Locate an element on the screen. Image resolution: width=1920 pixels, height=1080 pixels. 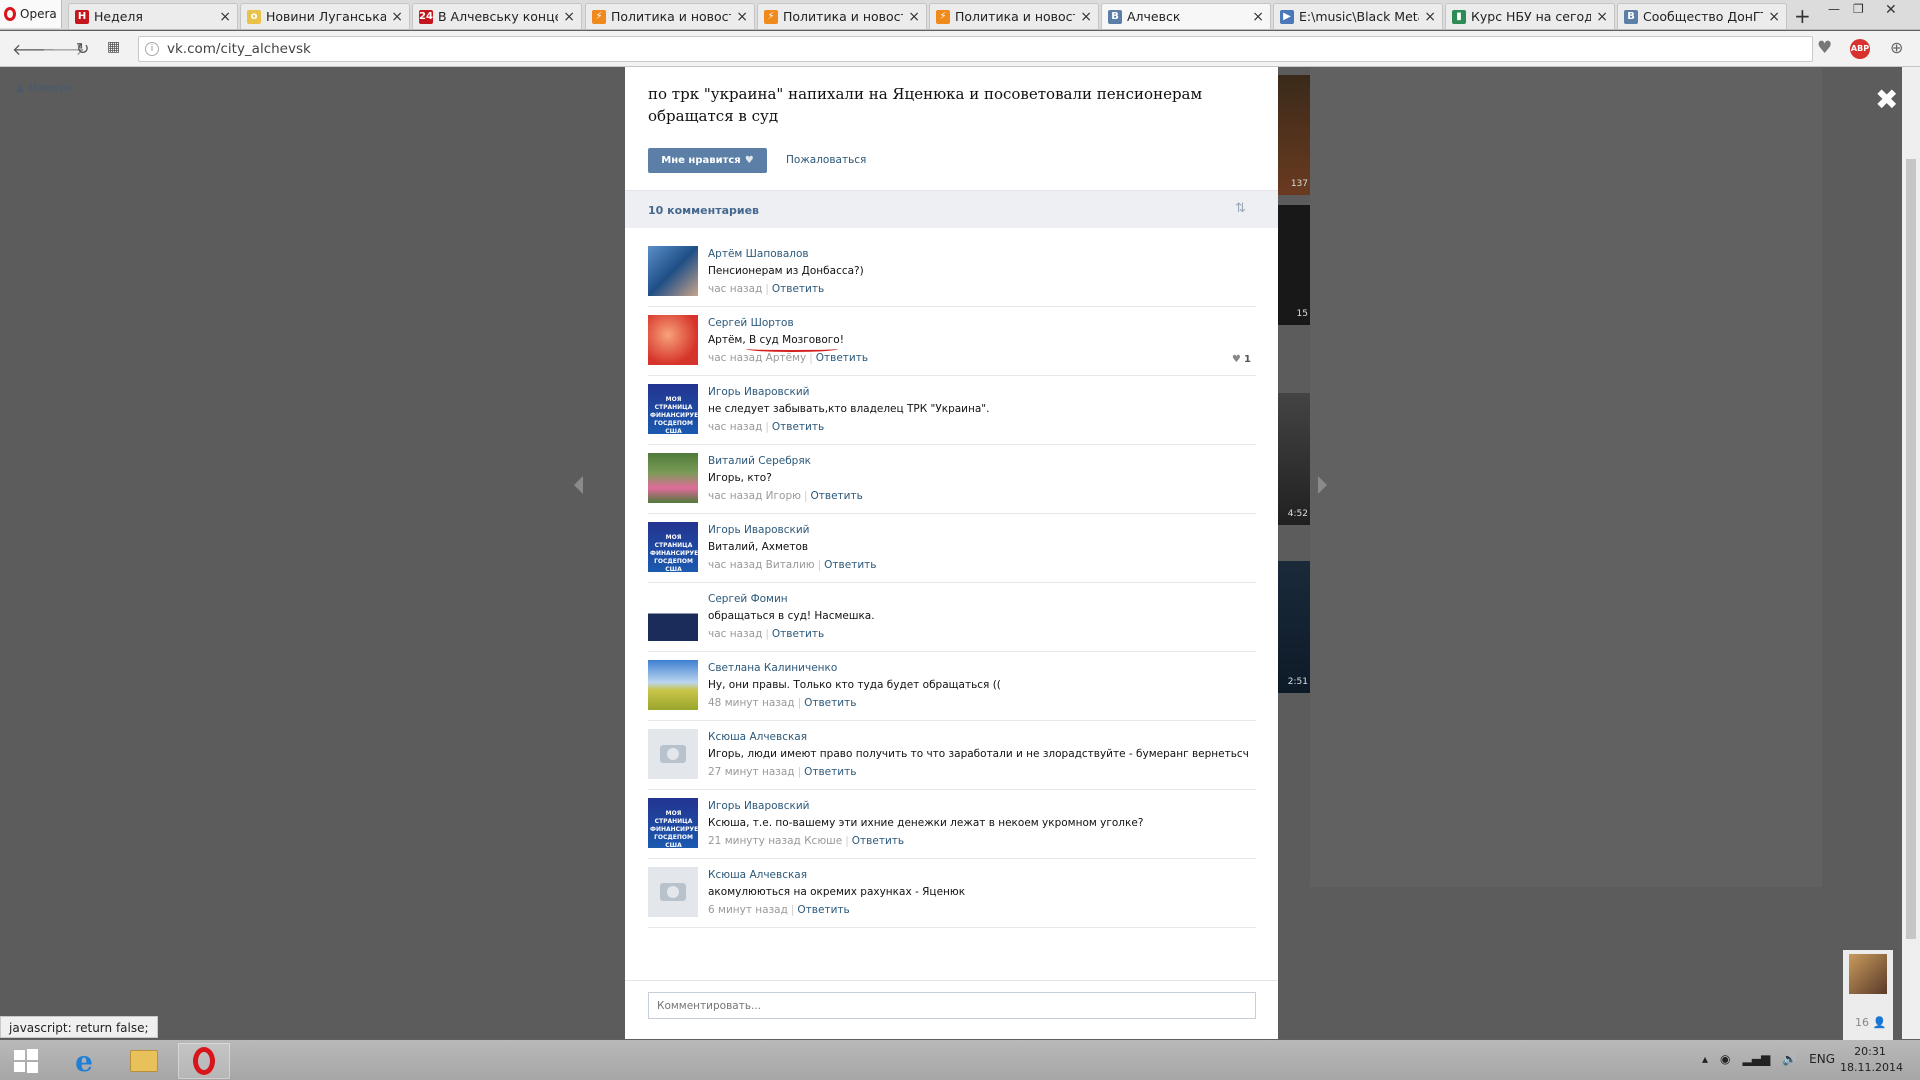
prev-arrow-icon is located at coordinates (578, 485).